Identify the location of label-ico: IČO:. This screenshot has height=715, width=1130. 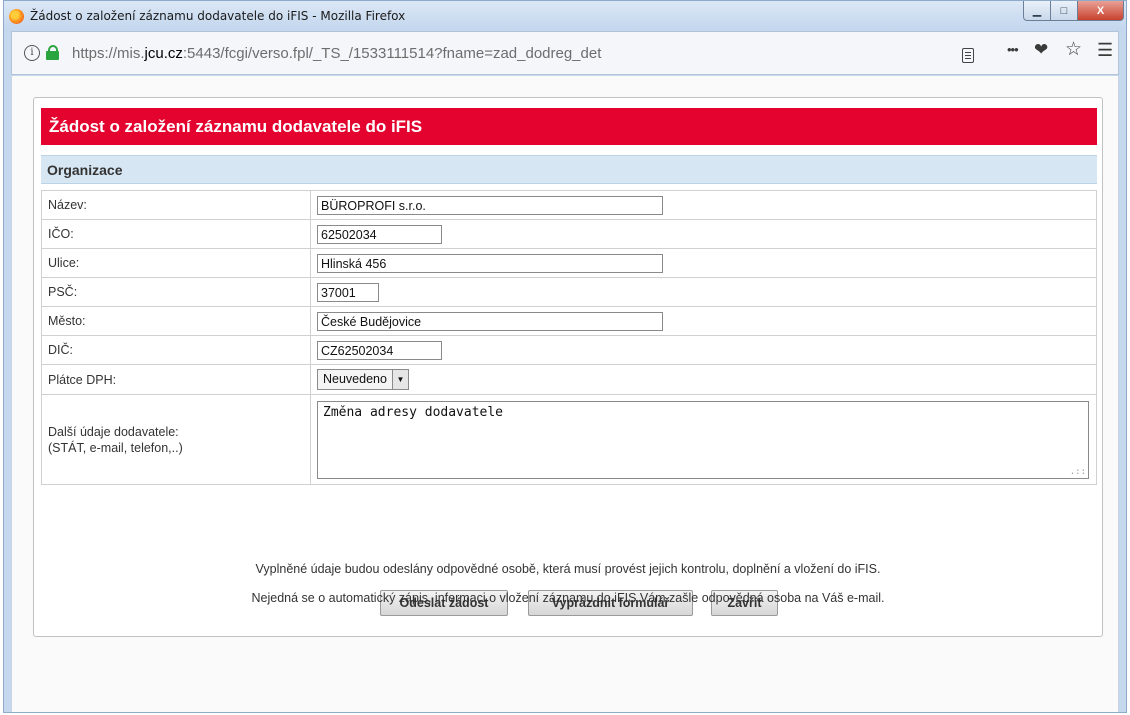
(176, 234).